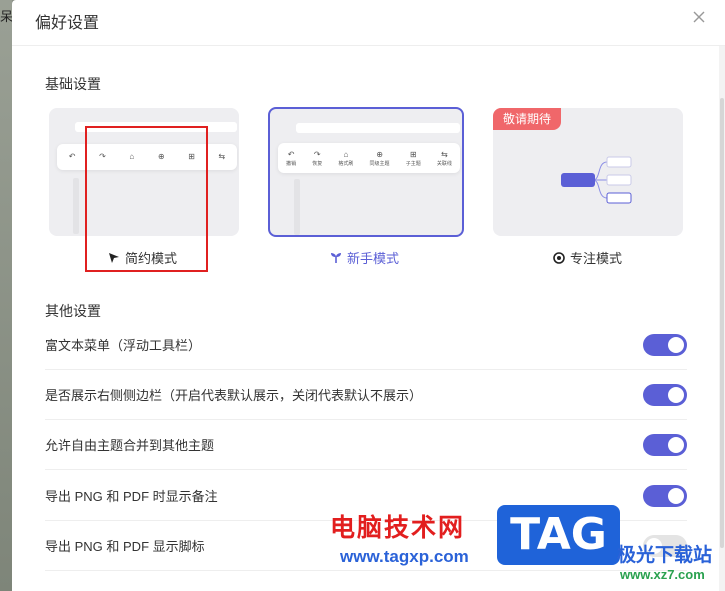 The width and height of the screenshot is (725, 591). Describe the element at coordinates (373, 258) in the screenshot. I see `mode-label-text: 新手模式` at that location.